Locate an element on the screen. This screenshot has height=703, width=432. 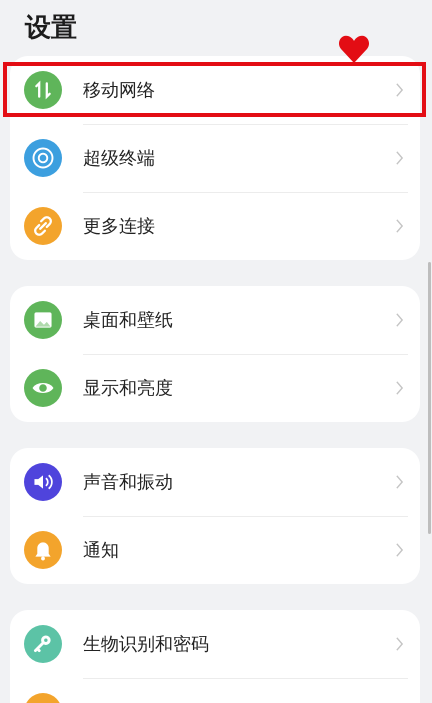
scrollbar is located at coordinates (429, 398).